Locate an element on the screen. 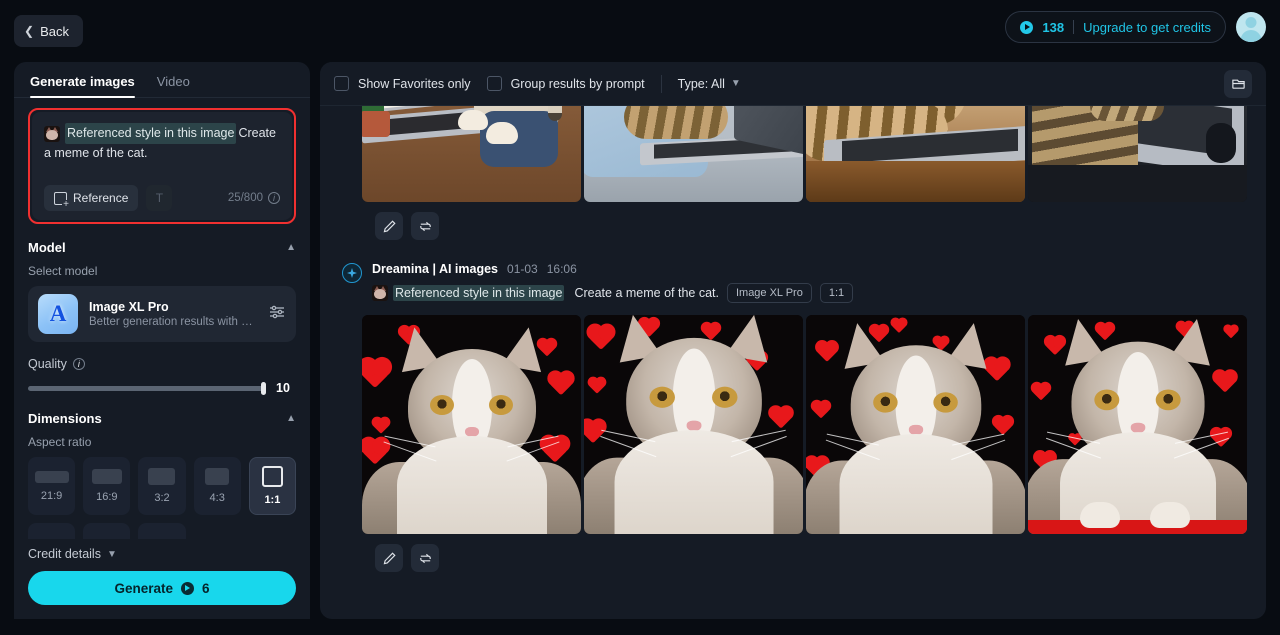 The width and height of the screenshot is (1280, 635). ratio-option-3-2: 3:2 is located at coordinates (162, 486).